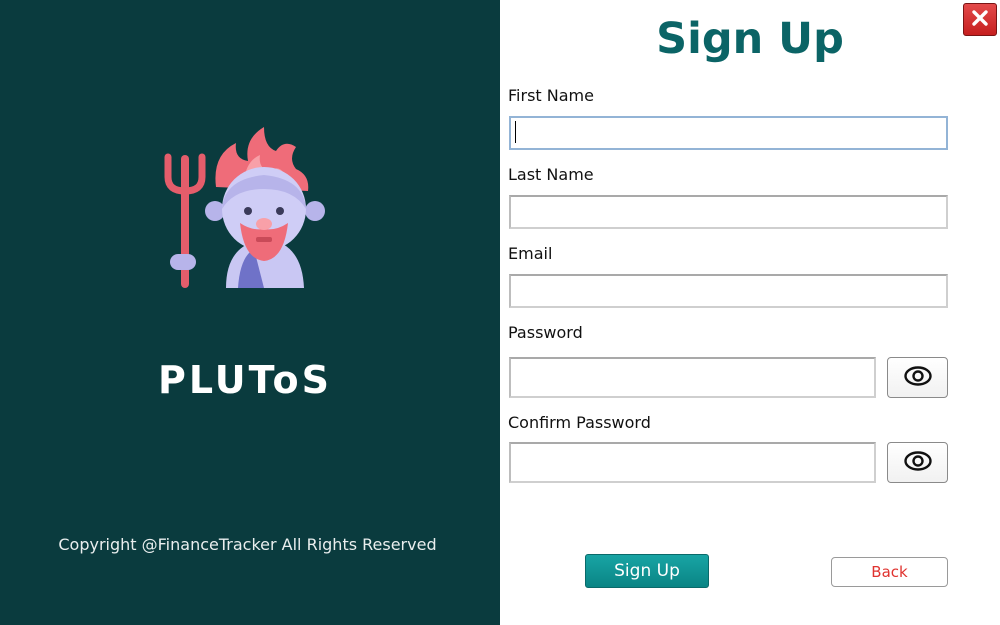  I want to click on brand-name: PLUToS, so click(245, 380).